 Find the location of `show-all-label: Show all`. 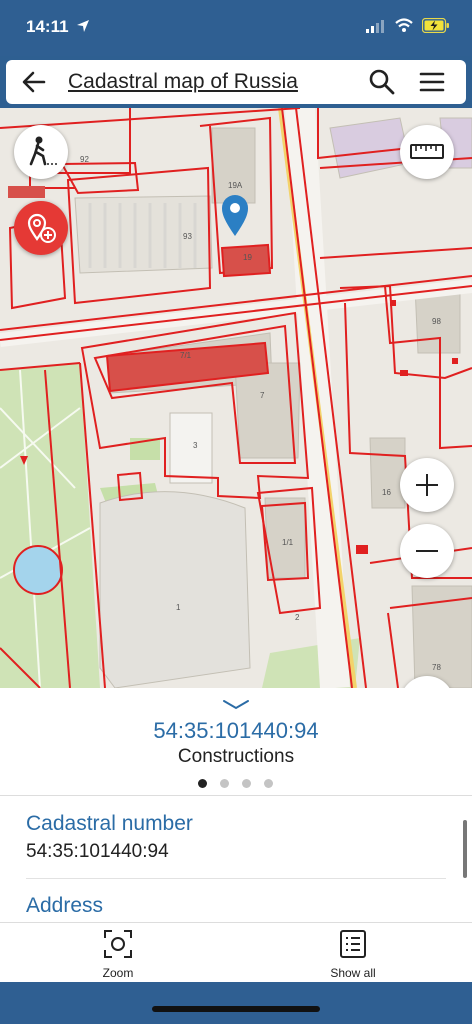

show-all-label: Show all is located at coordinates (353, 973).